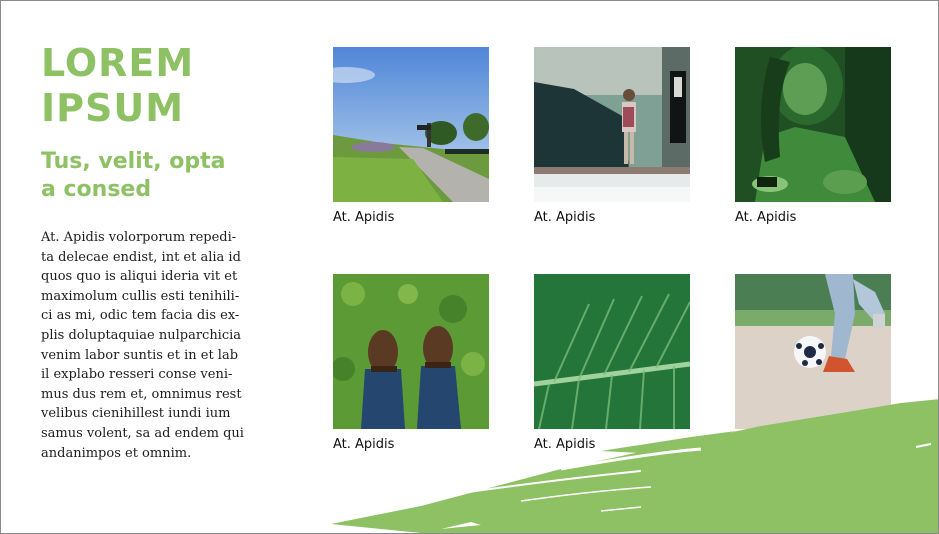 The image size is (939, 534). I want to click on wall-person-photo, so click(612, 124).